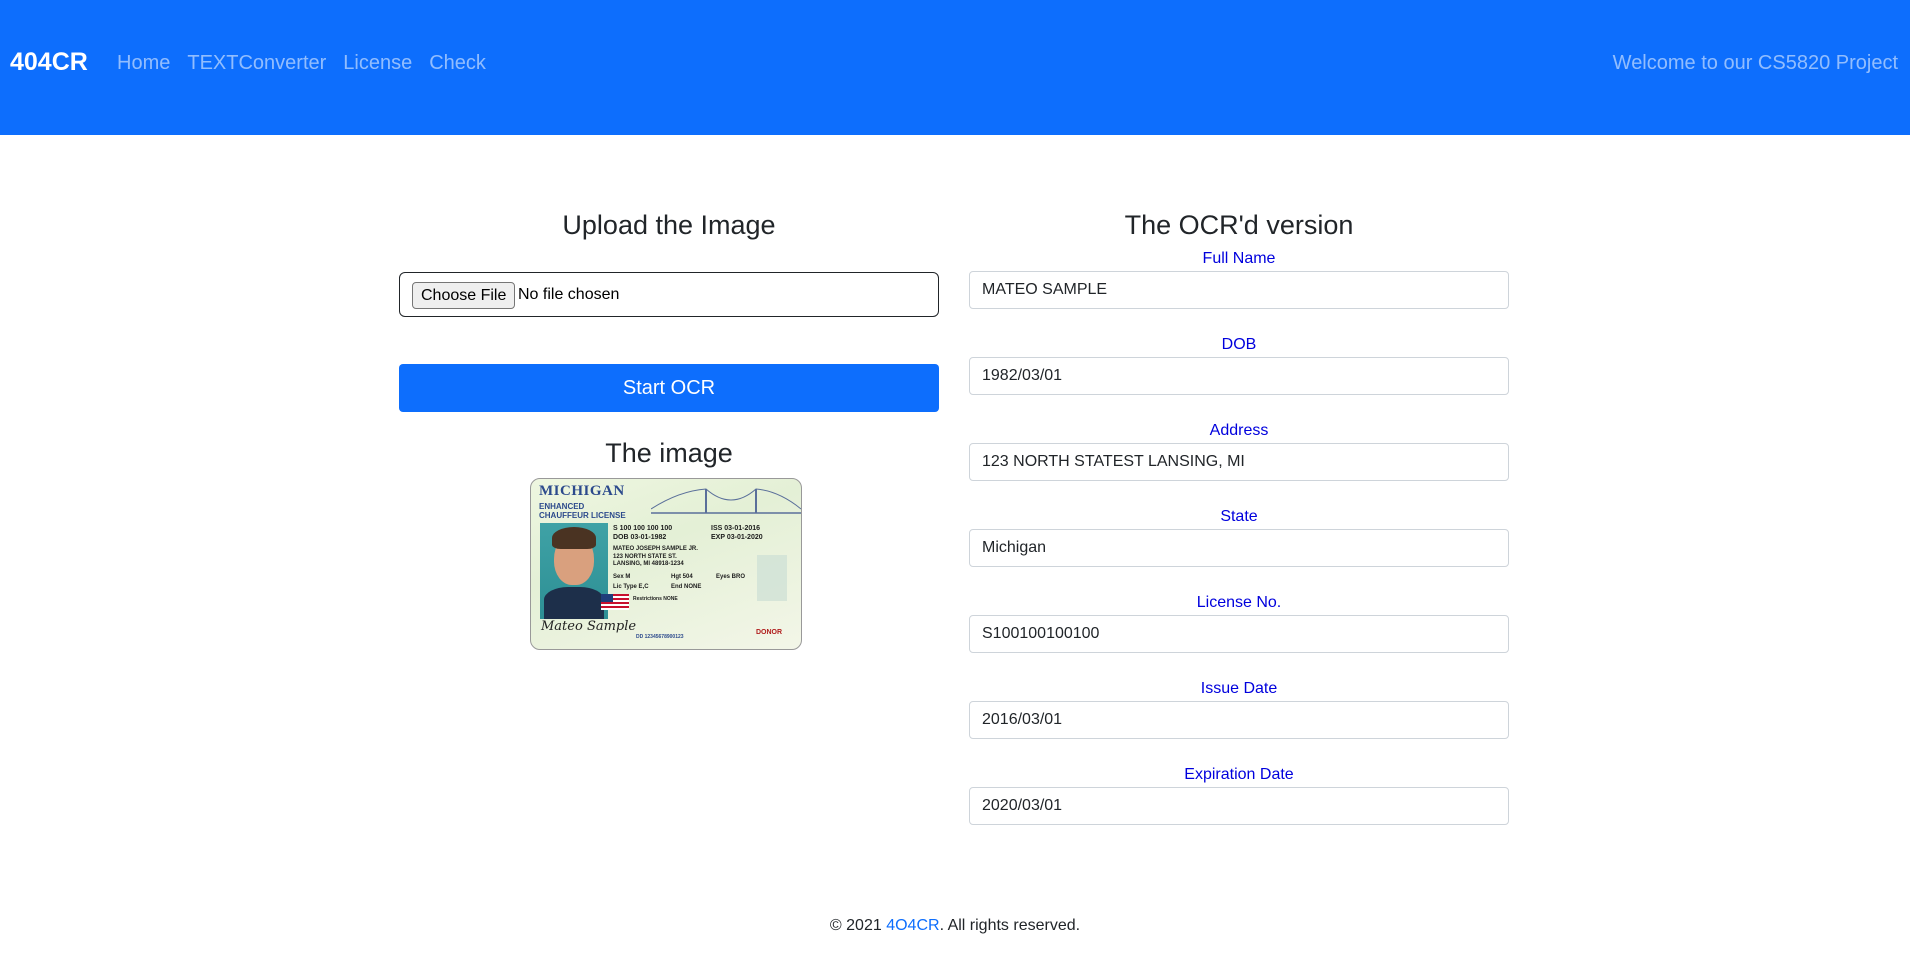  What do you see at coordinates (1239, 225) in the screenshot?
I see `ocr-heading: The OCR'd version` at bounding box center [1239, 225].